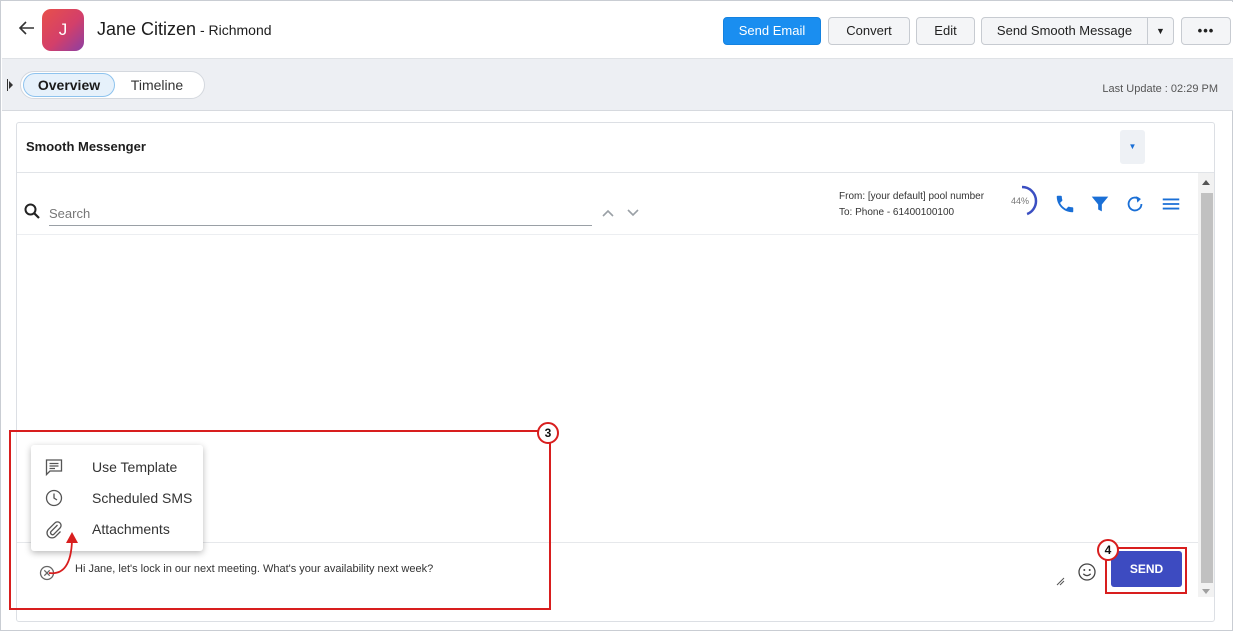 Image resolution: width=1233 pixels, height=631 pixels. Describe the element at coordinates (617, 85) in the screenshot. I see `tab-bar: Overview Timeline Last Update : 02:29 PM` at that location.